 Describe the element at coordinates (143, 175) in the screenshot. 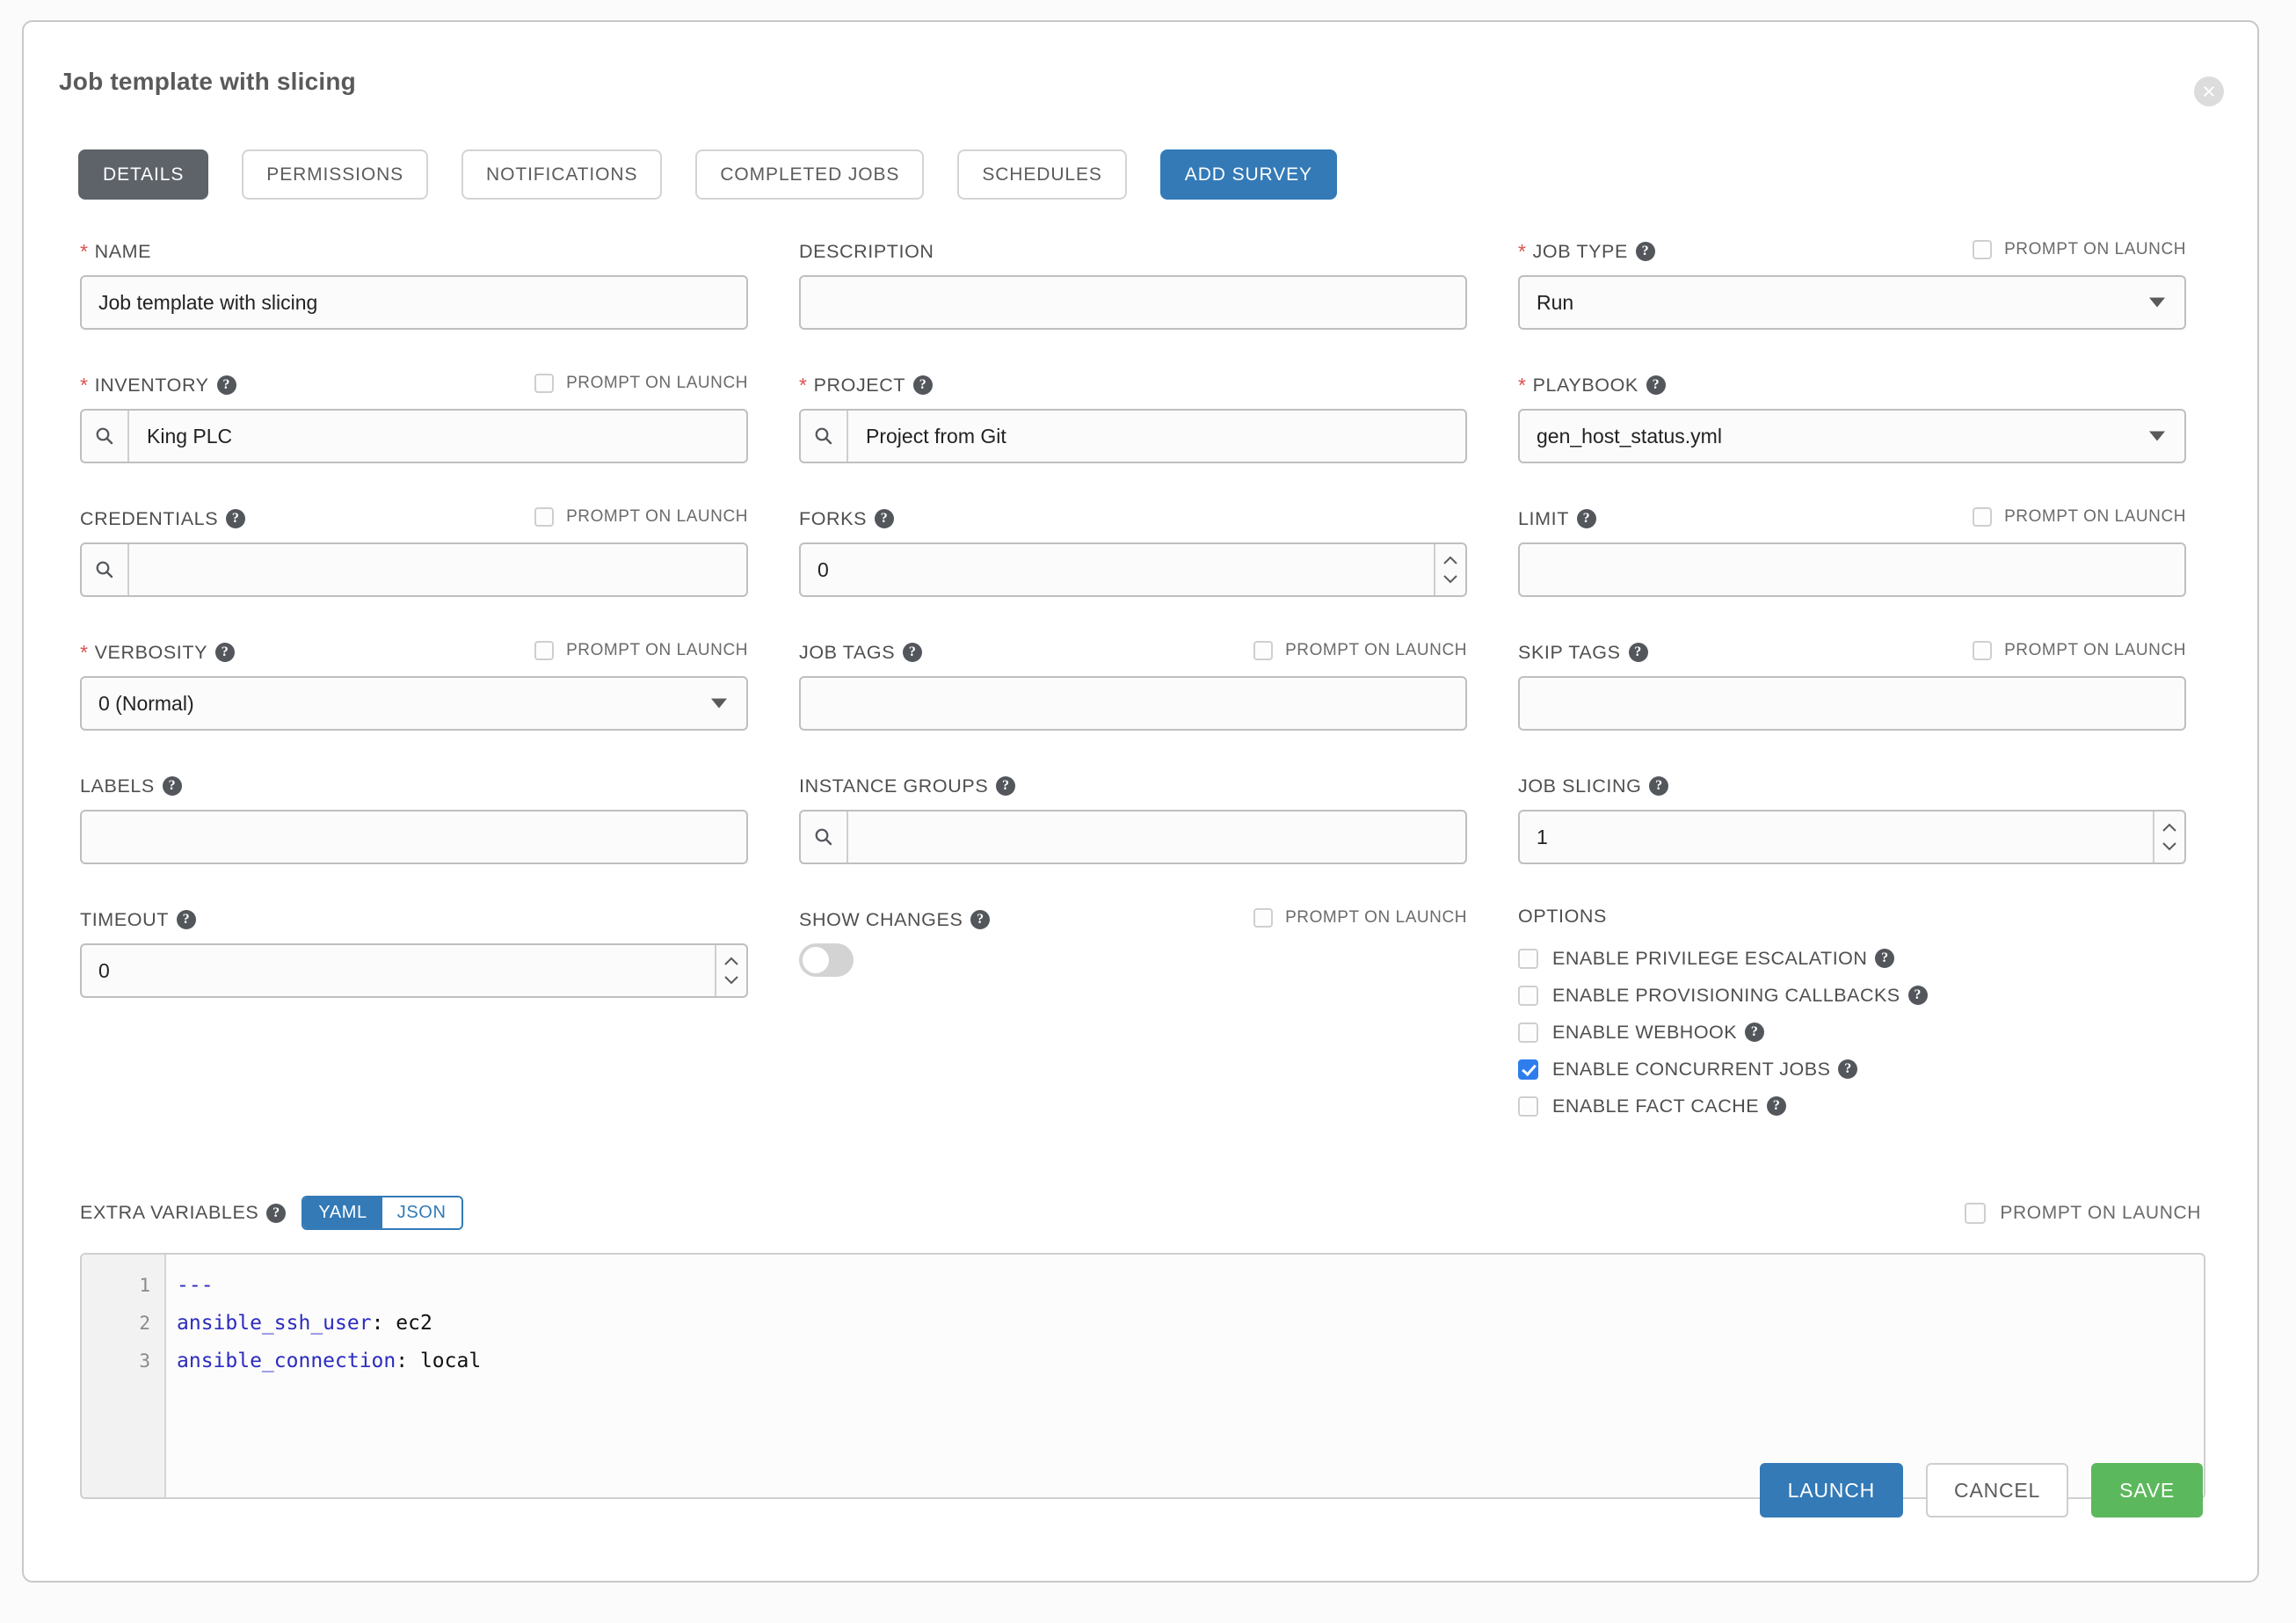

I see `tab-details: DETAILS` at that location.